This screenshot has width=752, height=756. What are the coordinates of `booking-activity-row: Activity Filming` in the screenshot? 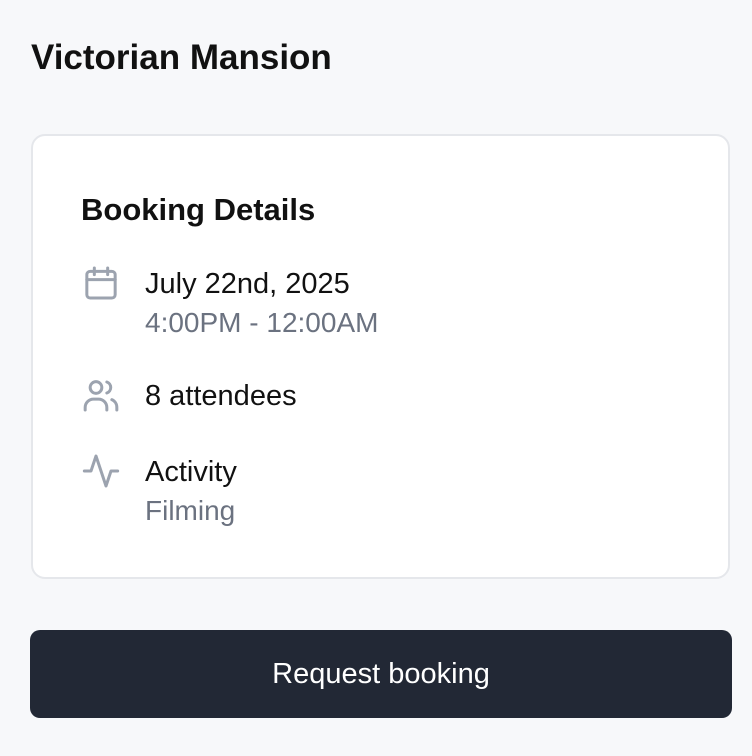 It's located at (159, 492).